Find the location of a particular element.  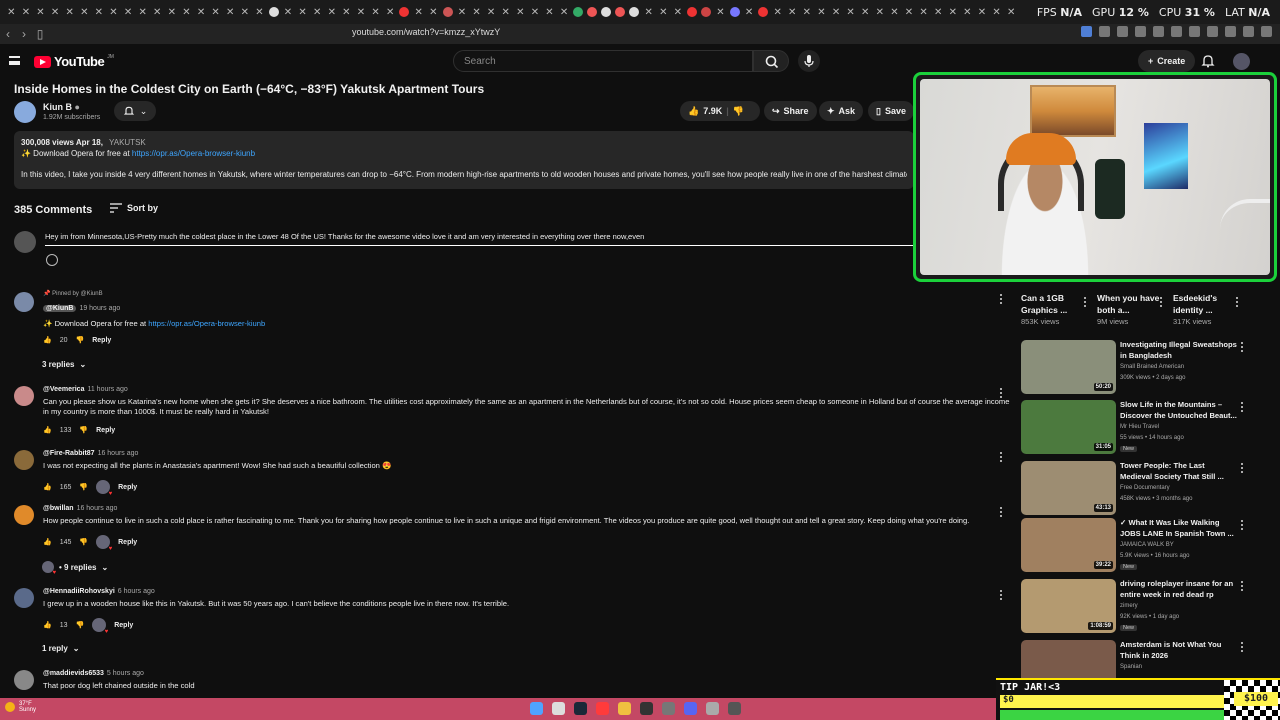

search-button is located at coordinates (771, 61).